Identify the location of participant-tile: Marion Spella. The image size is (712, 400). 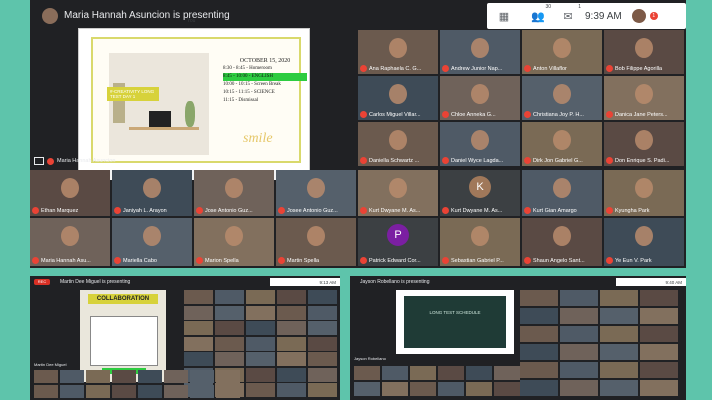
(234, 242).